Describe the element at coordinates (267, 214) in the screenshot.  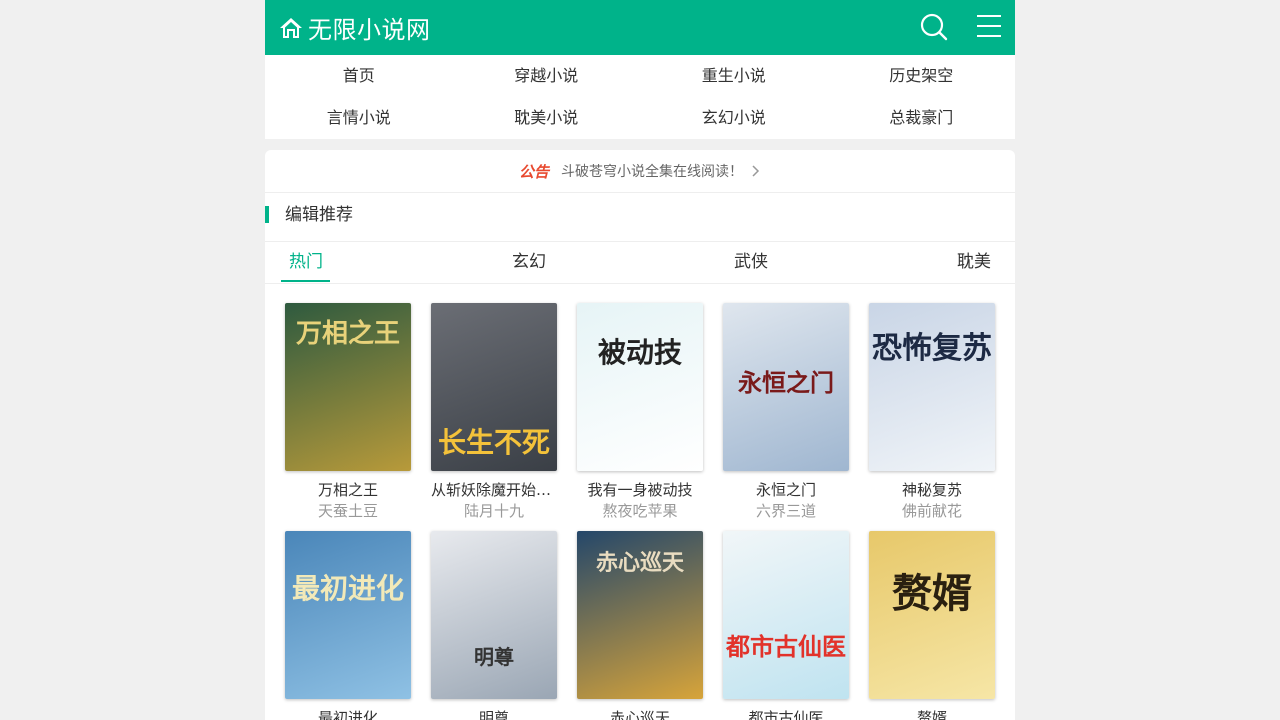
I see `section-accent-bar` at that location.